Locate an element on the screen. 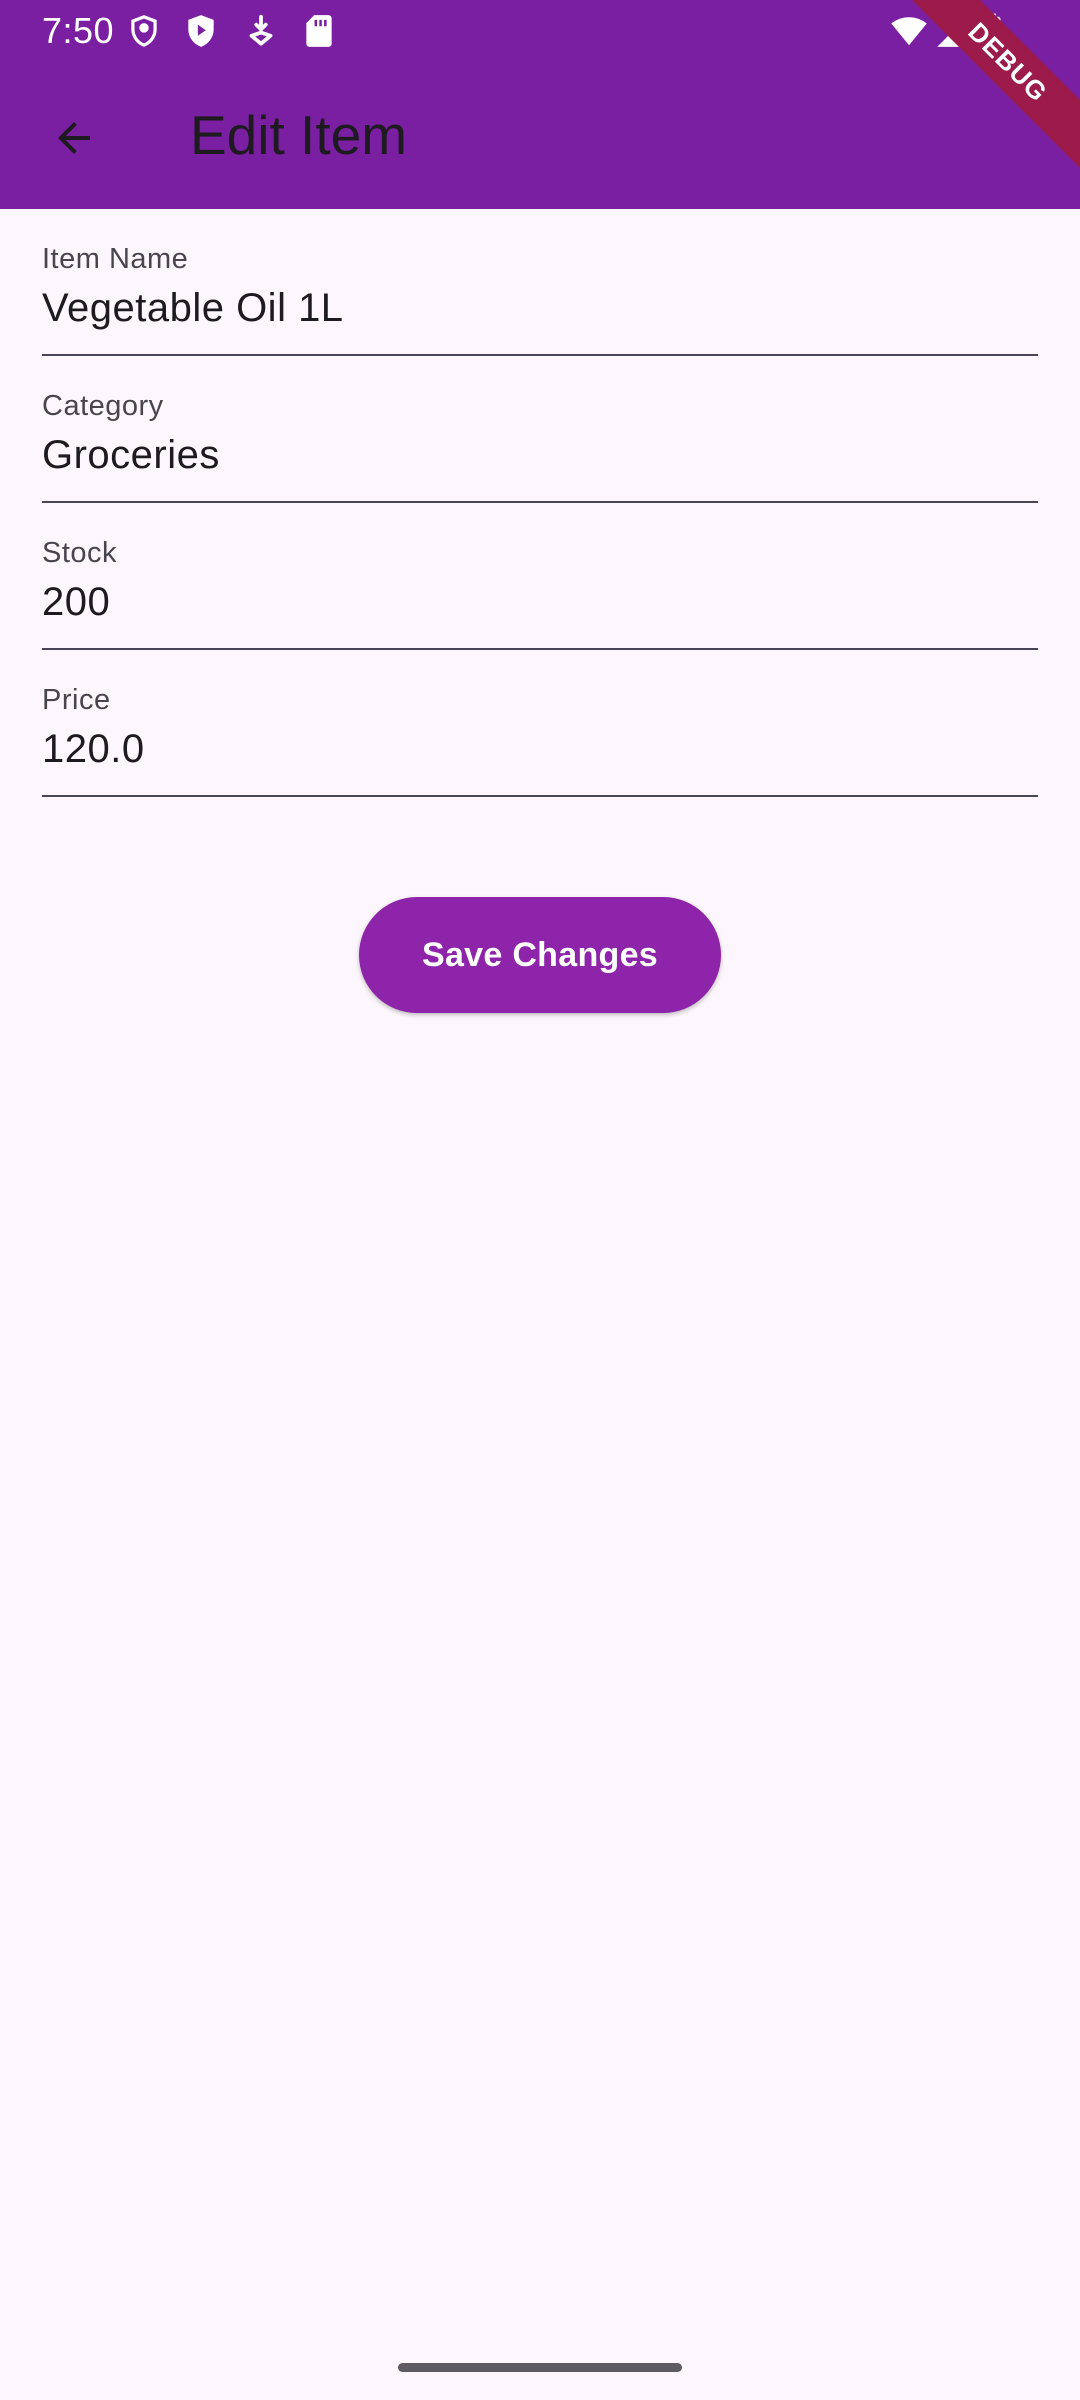 This screenshot has height=2400, width=1080. back-button is located at coordinates (74, 138).